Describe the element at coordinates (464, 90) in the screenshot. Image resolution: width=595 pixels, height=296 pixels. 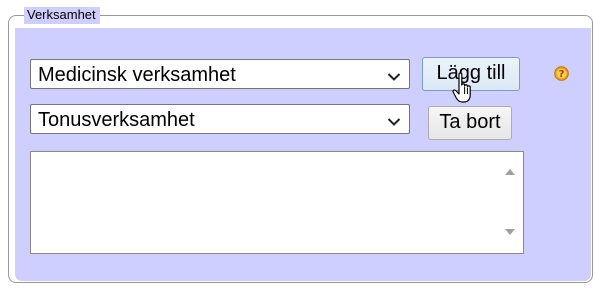
I see `hand-pointer-icon` at that location.